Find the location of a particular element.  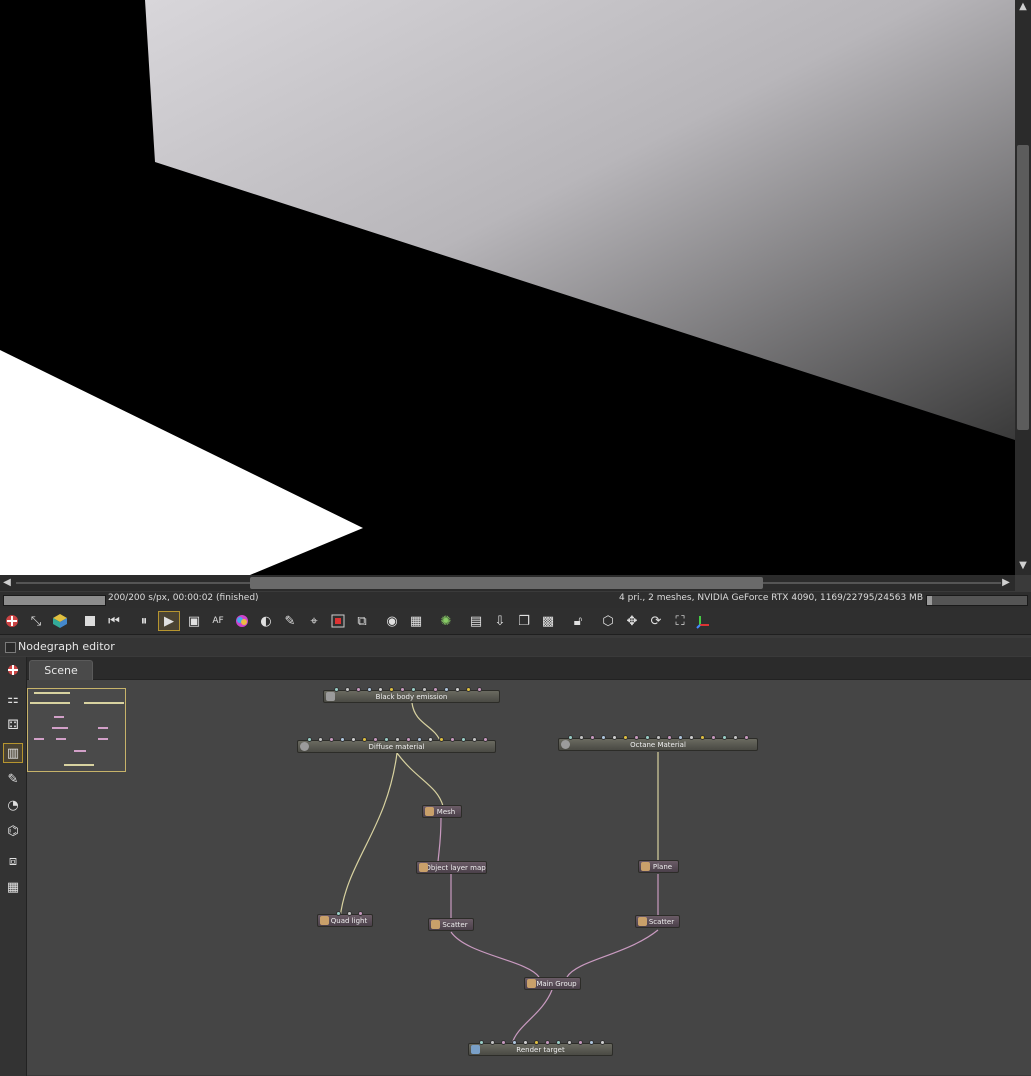

node-scatter-right: Scatter is located at coordinates (657, 921).